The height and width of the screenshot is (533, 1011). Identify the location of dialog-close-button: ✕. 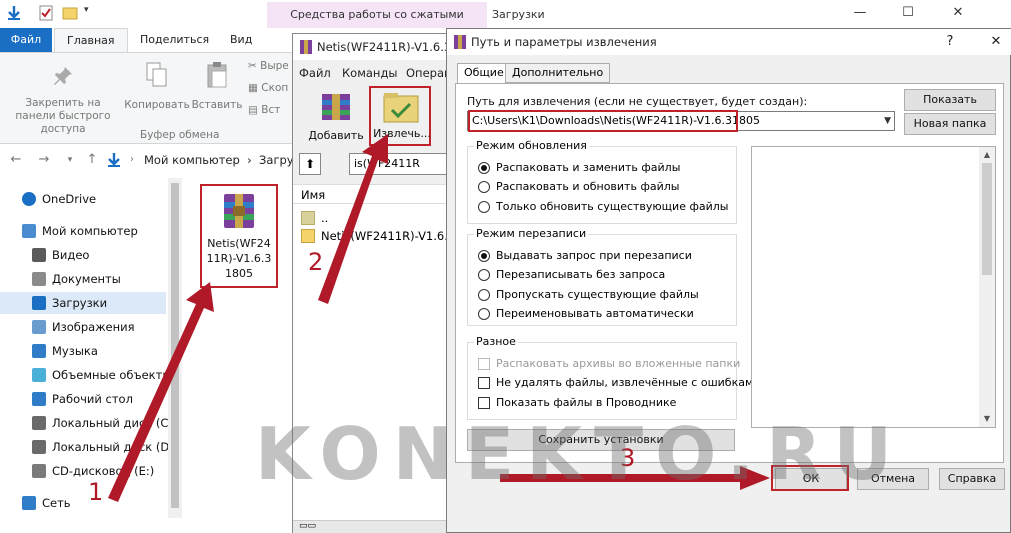
(996, 42).